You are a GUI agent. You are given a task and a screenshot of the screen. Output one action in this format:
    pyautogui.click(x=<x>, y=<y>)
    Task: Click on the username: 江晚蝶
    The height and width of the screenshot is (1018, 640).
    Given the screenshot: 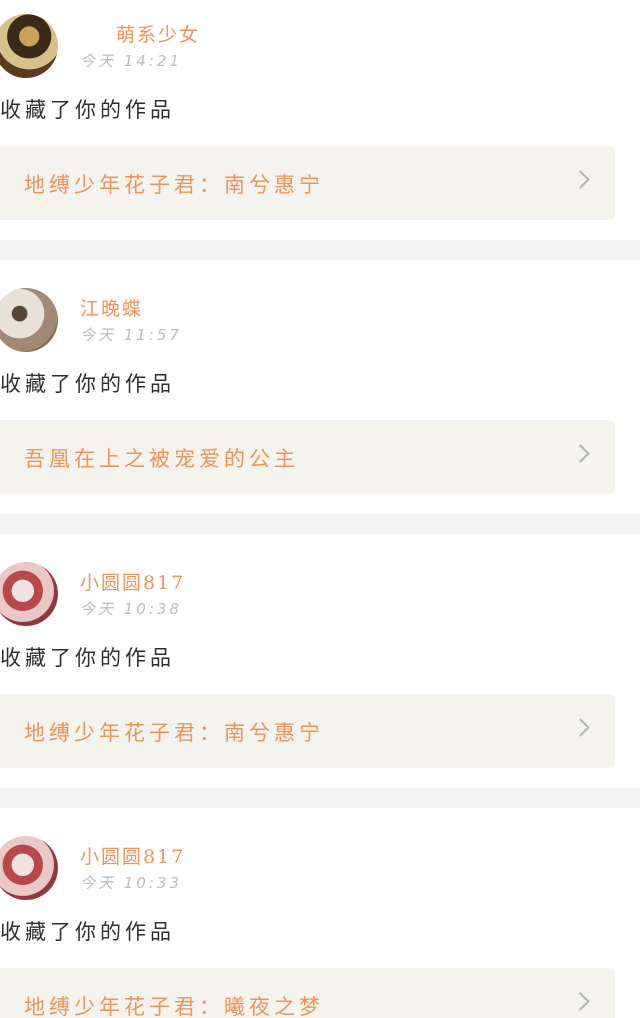 What is the action you would take?
    pyautogui.click(x=111, y=307)
    